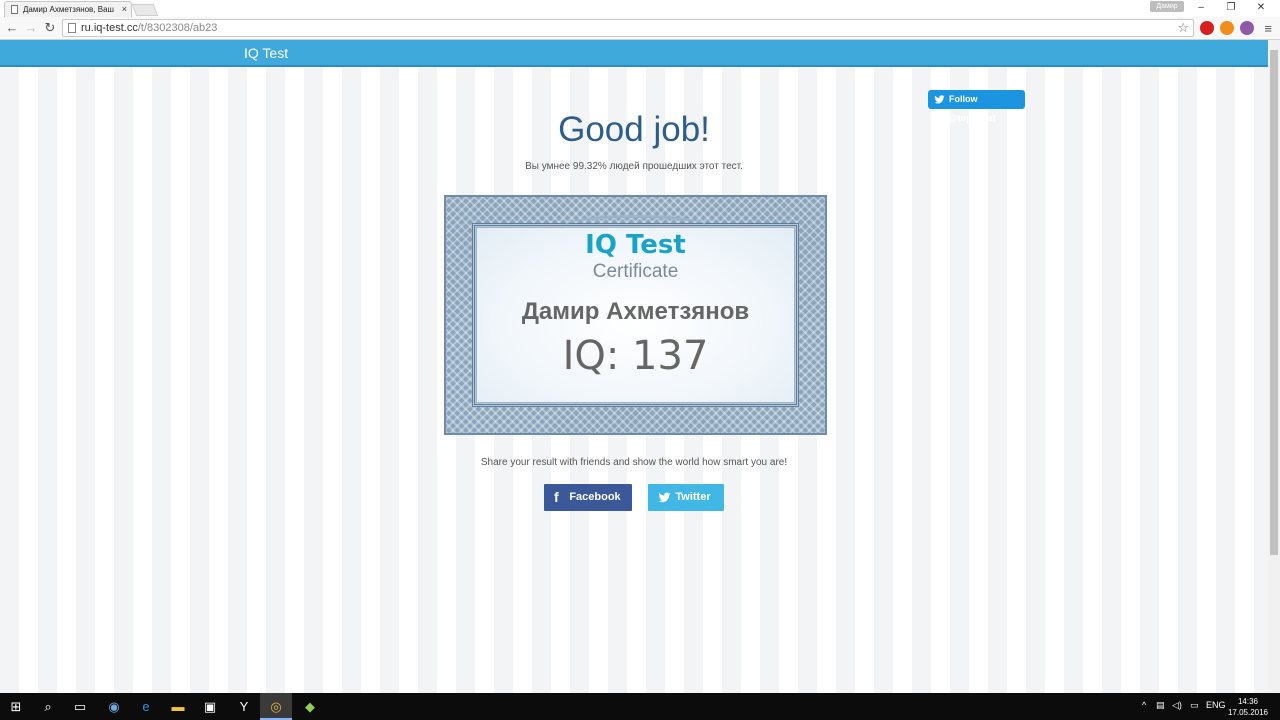  I want to click on reload-icon: ↻, so click(50, 28).